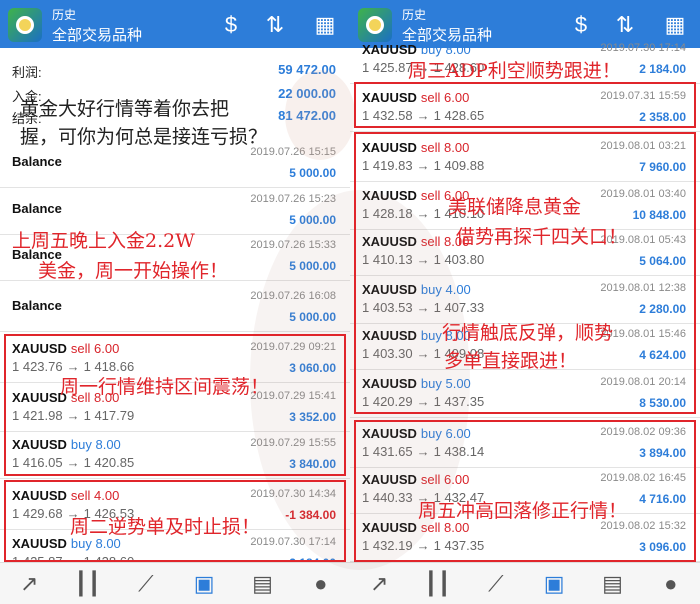 This screenshot has height=604, width=700. I want to click on row-symbol: XAUUSD, so click(389, 49).